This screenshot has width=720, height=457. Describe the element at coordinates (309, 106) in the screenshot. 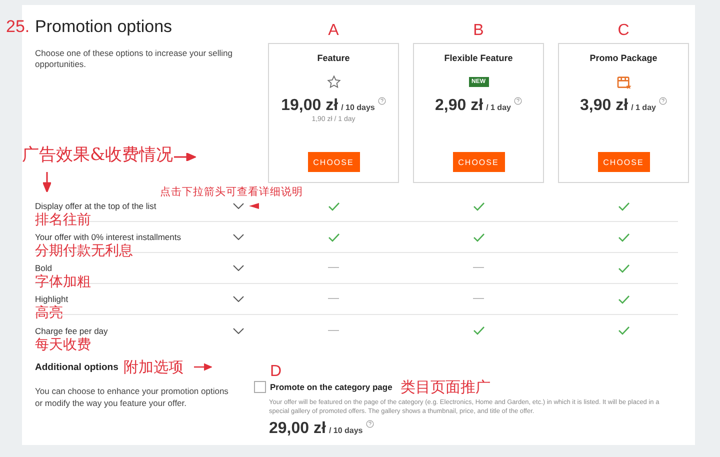

I see `package-price: 19,00 zł` at that location.